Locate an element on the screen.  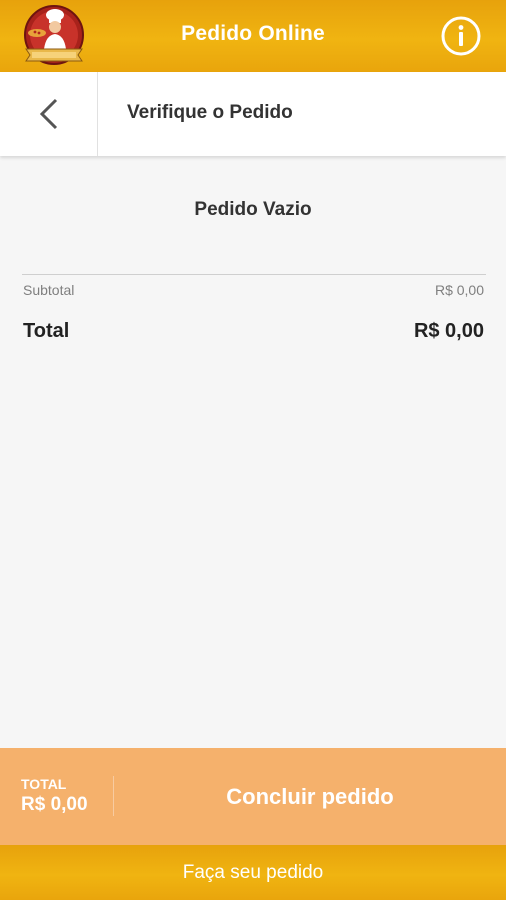
chevron-left-icon is located at coordinates (48, 114).